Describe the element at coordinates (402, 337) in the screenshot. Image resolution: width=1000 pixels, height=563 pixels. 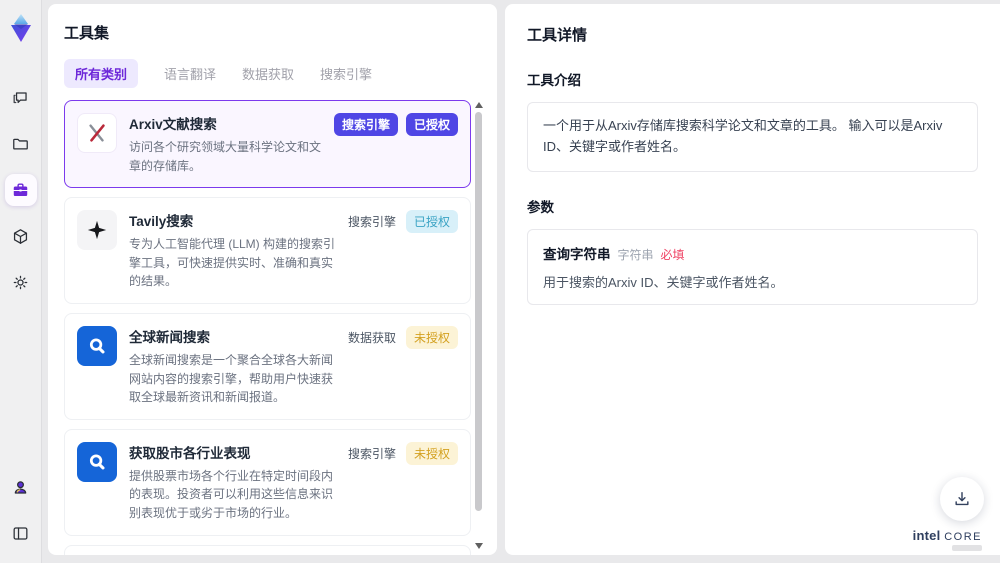
I see `tool-badges: 数据获取 未授权` at that location.